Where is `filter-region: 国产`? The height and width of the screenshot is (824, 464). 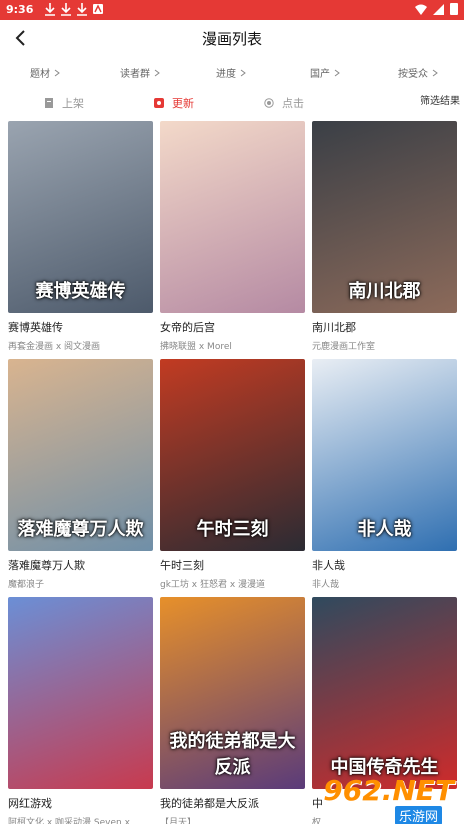 filter-region: 国产 is located at coordinates (325, 72).